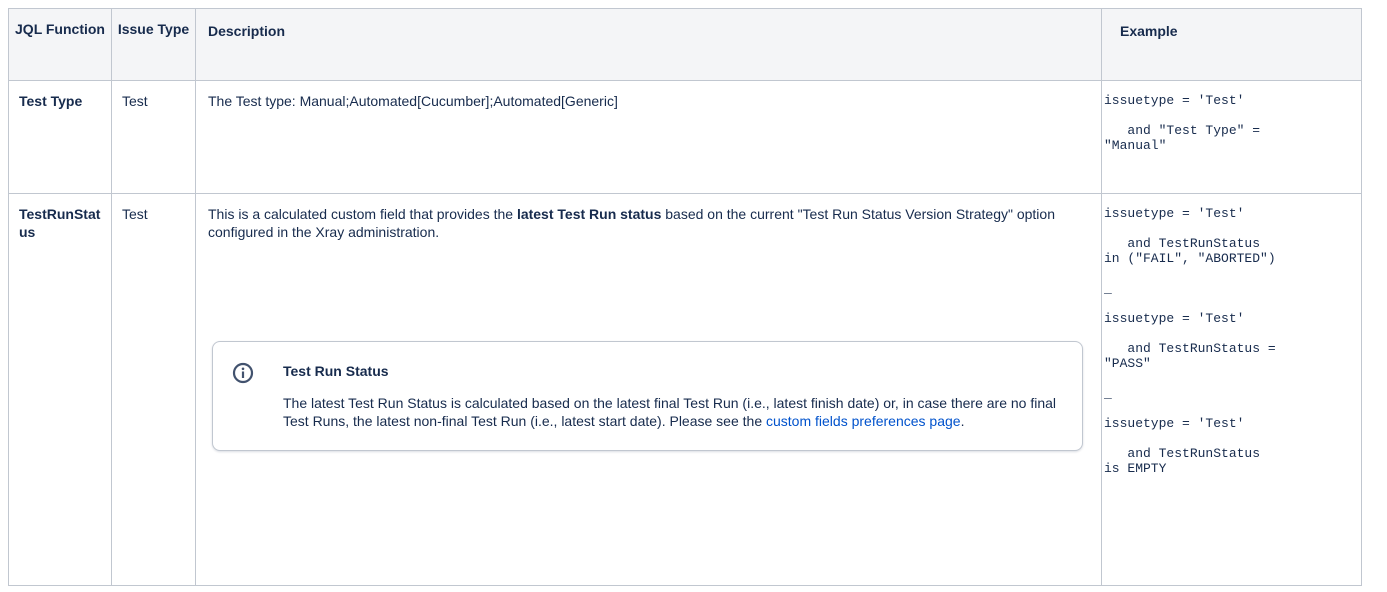  What do you see at coordinates (336, 371) in the screenshot?
I see `info-panel-title: Test Run Status` at bounding box center [336, 371].